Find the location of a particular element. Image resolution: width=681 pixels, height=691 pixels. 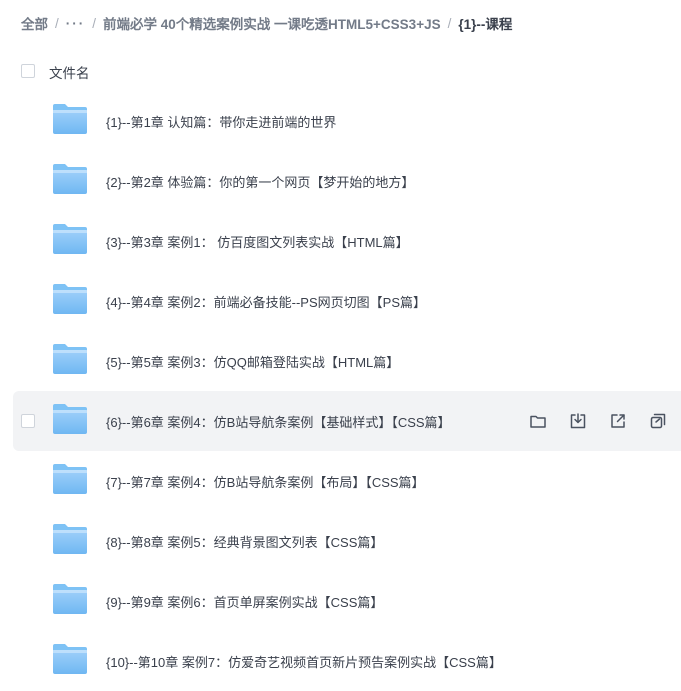

file-row: {8}--第8章 案例5：经典背景图文列表【CSS篇】 is located at coordinates (340, 541).